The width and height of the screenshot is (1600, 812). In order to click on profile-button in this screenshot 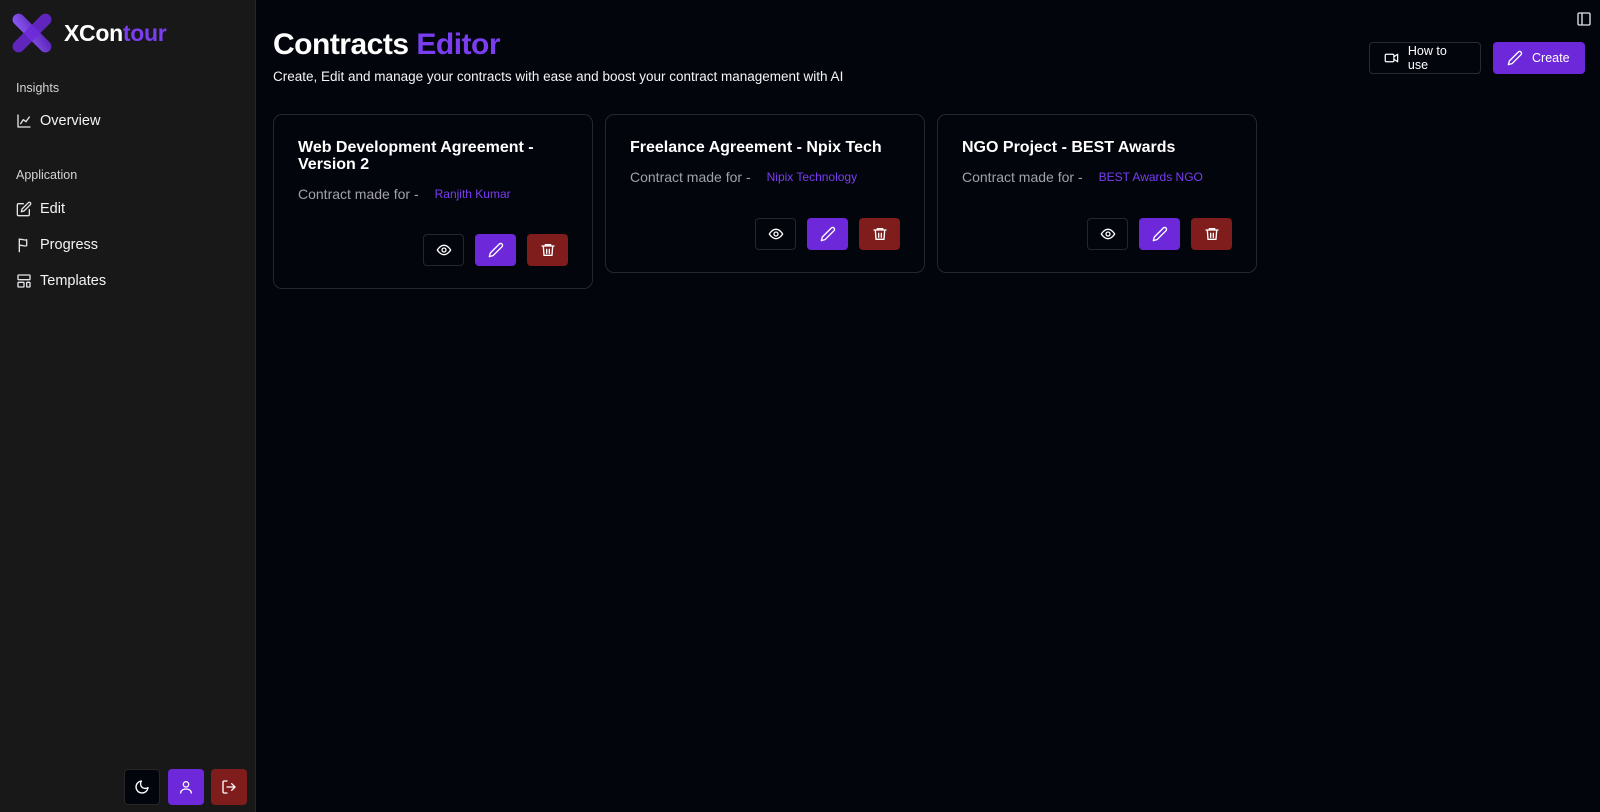, I will do `click(186, 787)`.